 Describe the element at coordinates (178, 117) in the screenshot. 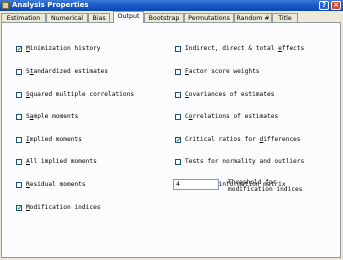

I see `correlations-of-estimates-checkbox` at that location.